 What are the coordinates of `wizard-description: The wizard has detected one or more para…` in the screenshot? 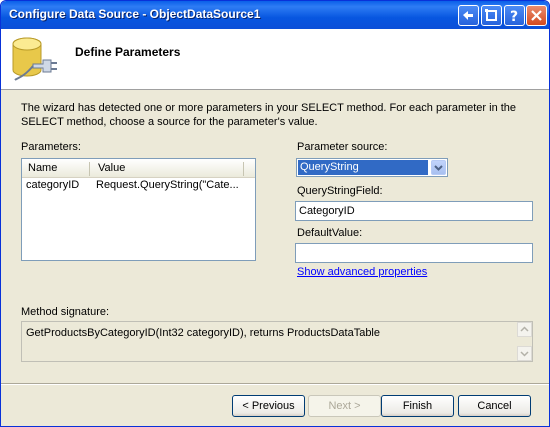 It's located at (269, 115).